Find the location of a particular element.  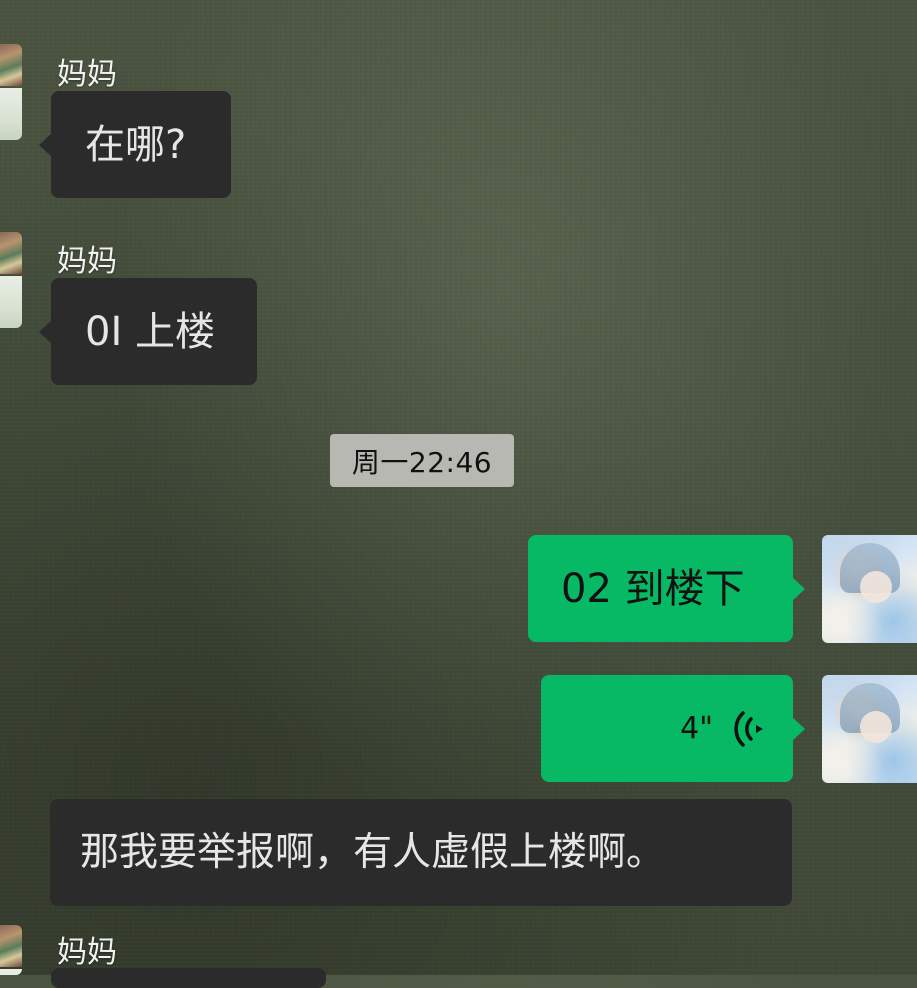

message-text: 在哪? is located at coordinates (136, 144).